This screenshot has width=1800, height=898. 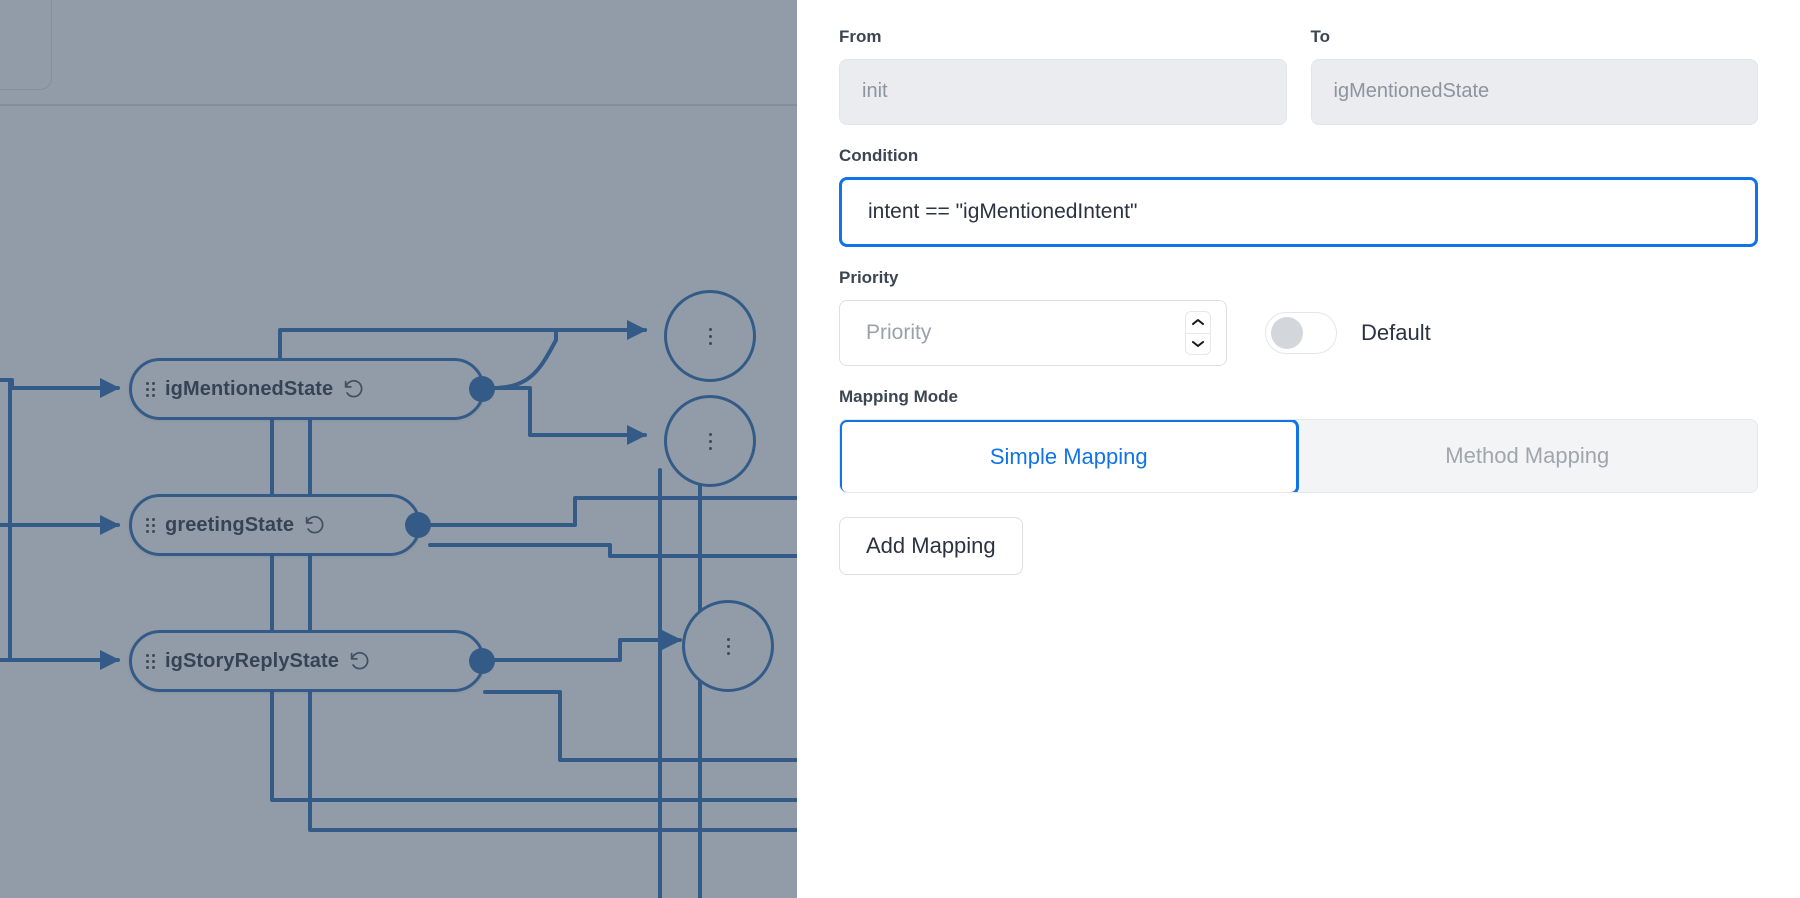 I want to click on mapping-mode-label: Mapping Mode, so click(x=898, y=397).